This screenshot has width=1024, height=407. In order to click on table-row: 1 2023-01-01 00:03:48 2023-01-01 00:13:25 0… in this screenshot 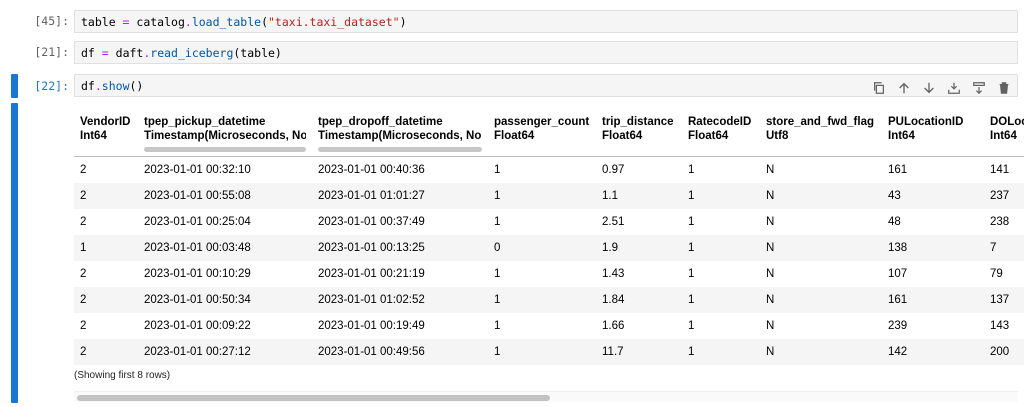, I will do `click(549, 247)`.